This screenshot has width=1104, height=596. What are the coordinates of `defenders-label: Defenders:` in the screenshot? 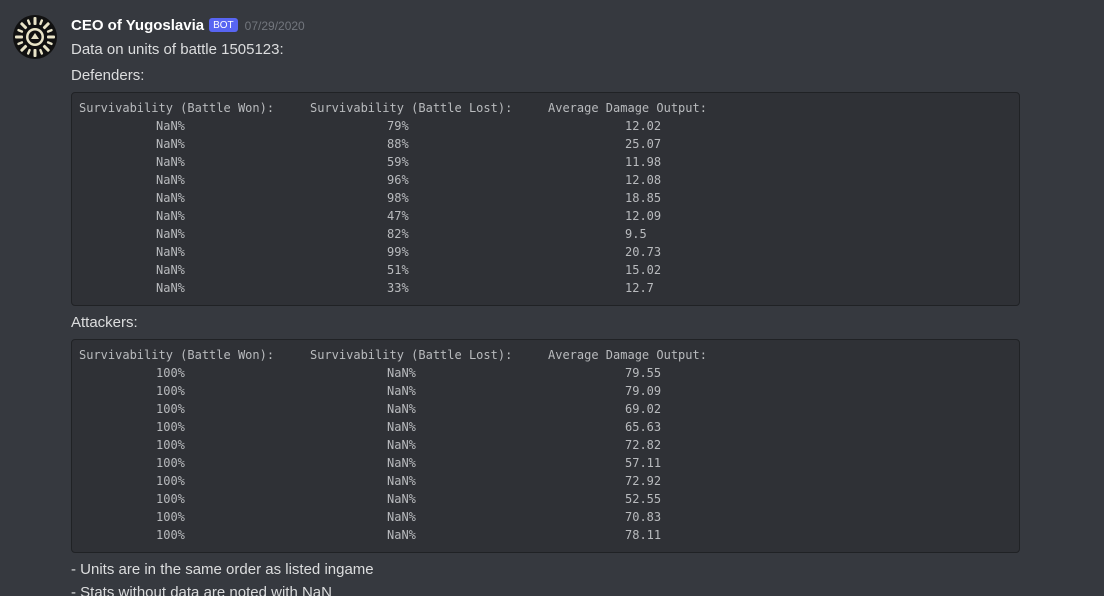 It's located at (108, 75).